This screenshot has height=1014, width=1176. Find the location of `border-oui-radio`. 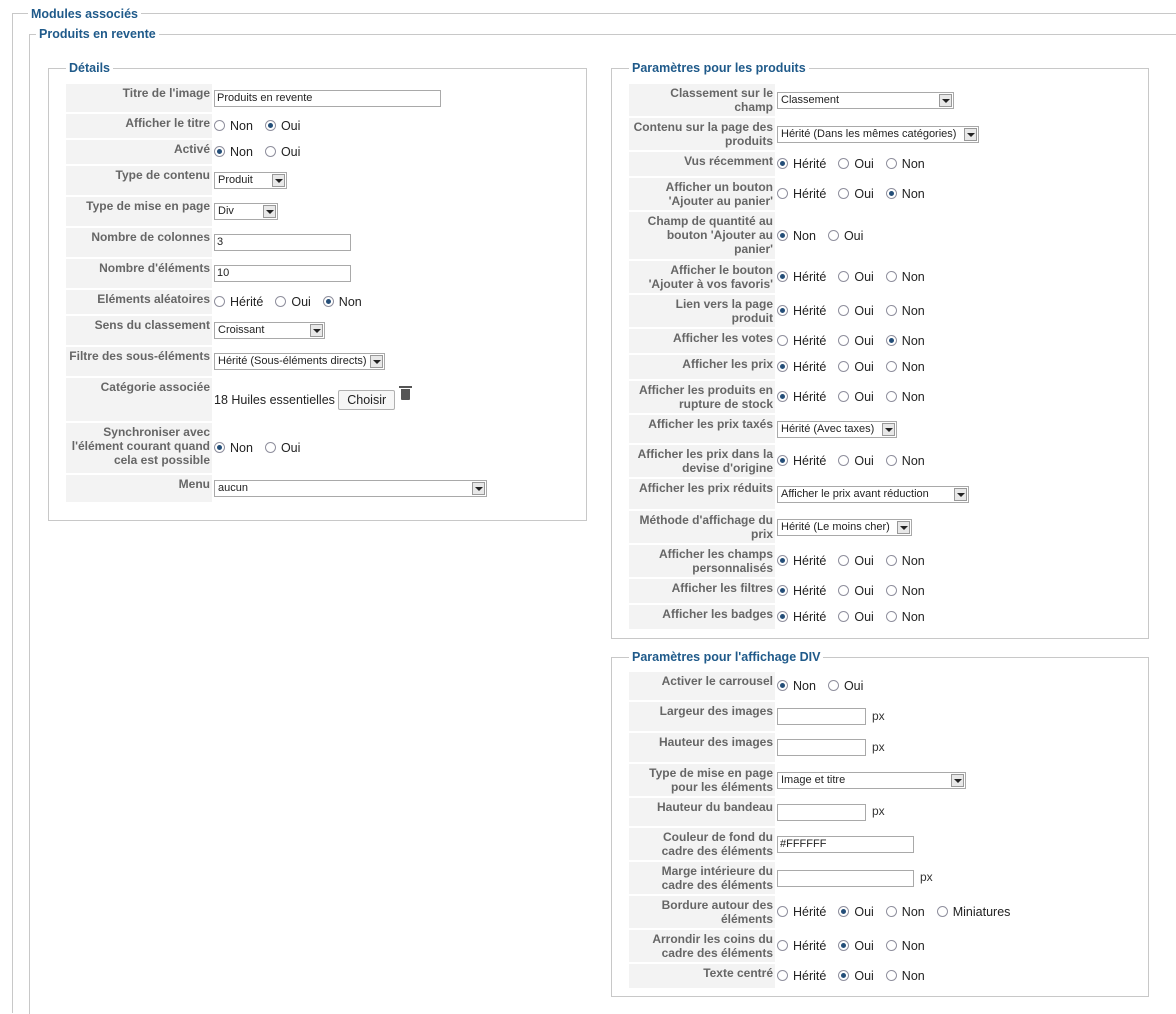

border-oui-radio is located at coordinates (844, 911).